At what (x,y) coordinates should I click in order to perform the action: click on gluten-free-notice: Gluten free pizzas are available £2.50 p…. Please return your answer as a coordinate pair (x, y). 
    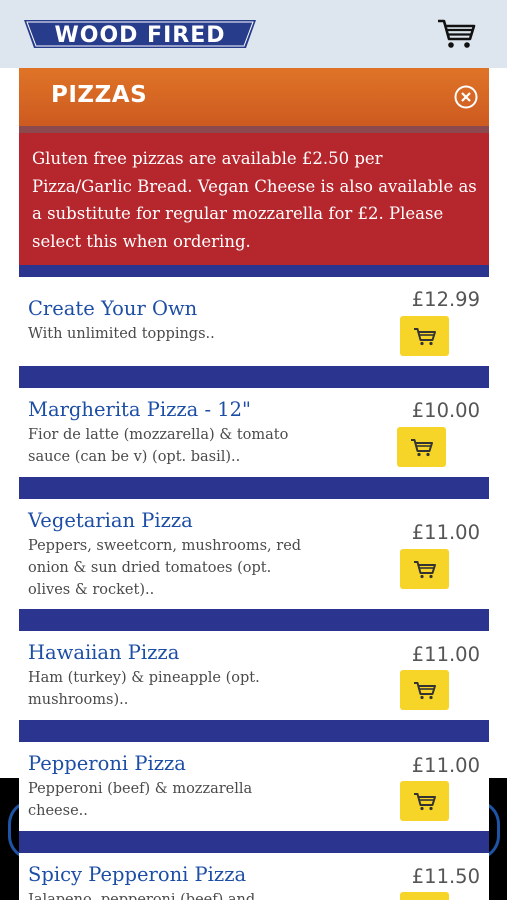
    Looking at the image, I should click on (254, 199).